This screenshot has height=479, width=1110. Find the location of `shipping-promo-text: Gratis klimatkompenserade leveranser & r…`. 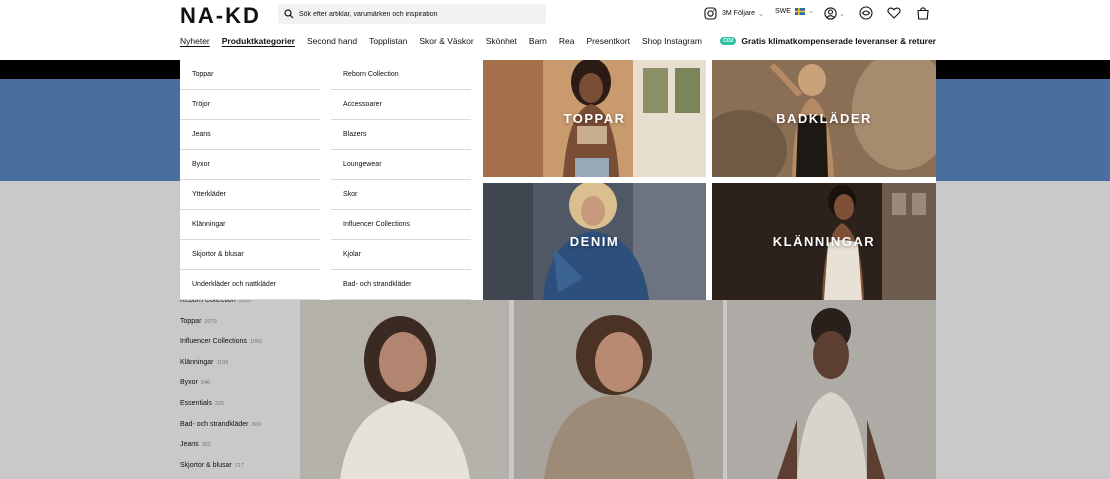

shipping-promo-text: Gratis klimatkompenserade leveranser & r… is located at coordinates (838, 41).